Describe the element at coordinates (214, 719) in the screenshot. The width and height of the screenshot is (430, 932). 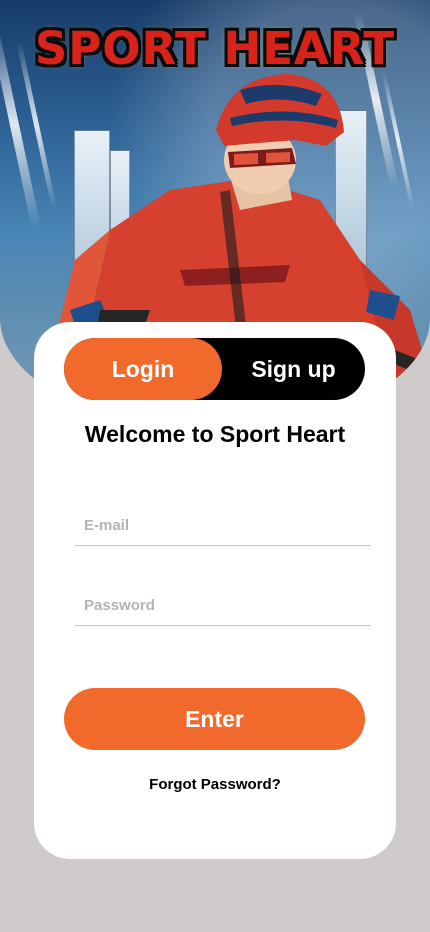
I see `enter-button: Enter` at that location.